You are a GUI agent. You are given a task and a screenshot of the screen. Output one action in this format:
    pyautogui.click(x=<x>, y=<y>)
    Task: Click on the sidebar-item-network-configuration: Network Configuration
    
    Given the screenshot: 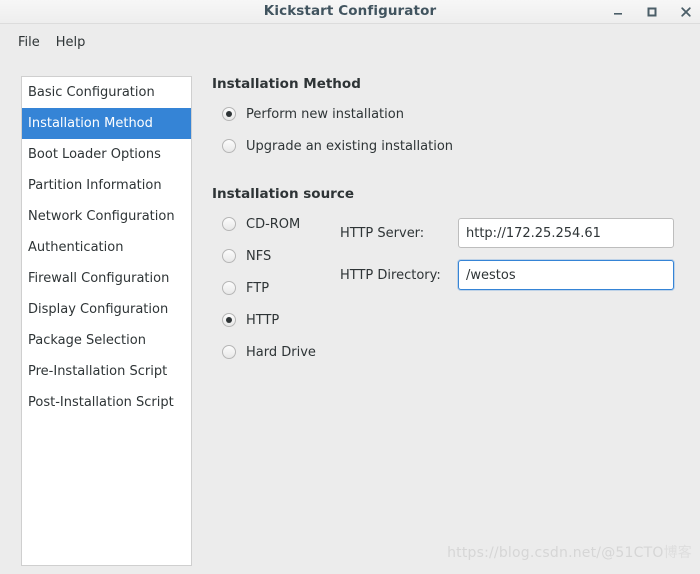 What is the action you would take?
    pyautogui.click(x=106, y=216)
    